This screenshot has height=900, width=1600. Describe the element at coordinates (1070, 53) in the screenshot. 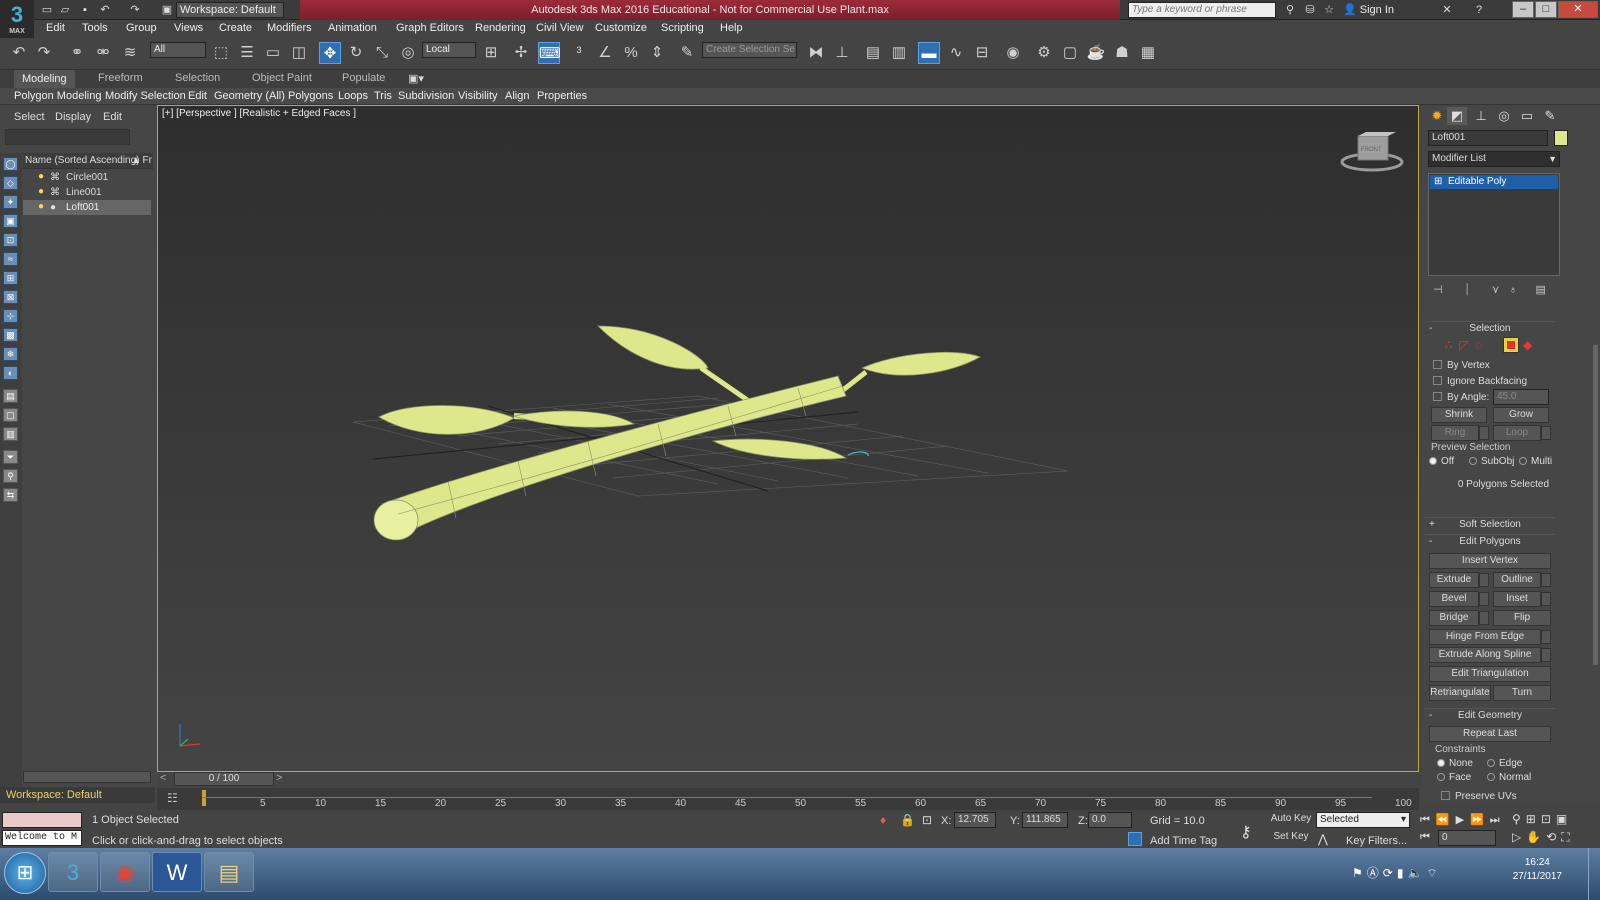

I see `rendered-frame-window-icon: ▢` at that location.